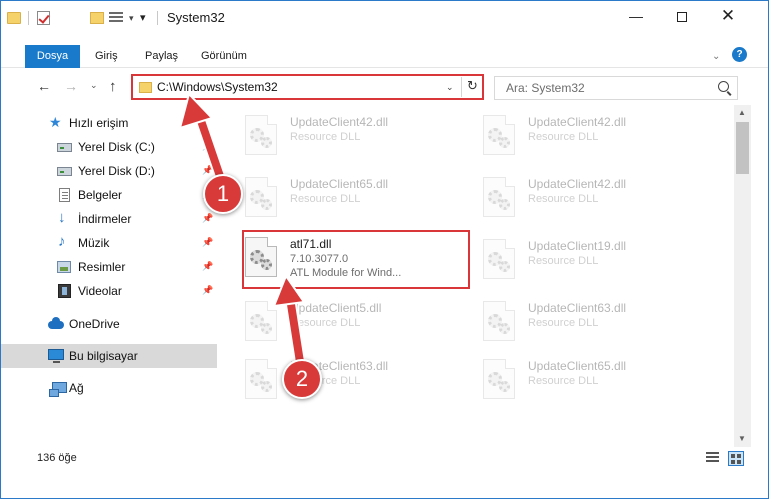  What do you see at coordinates (109, 388) in the screenshot?
I see `sidebar-item-network: Ağ` at bounding box center [109, 388].